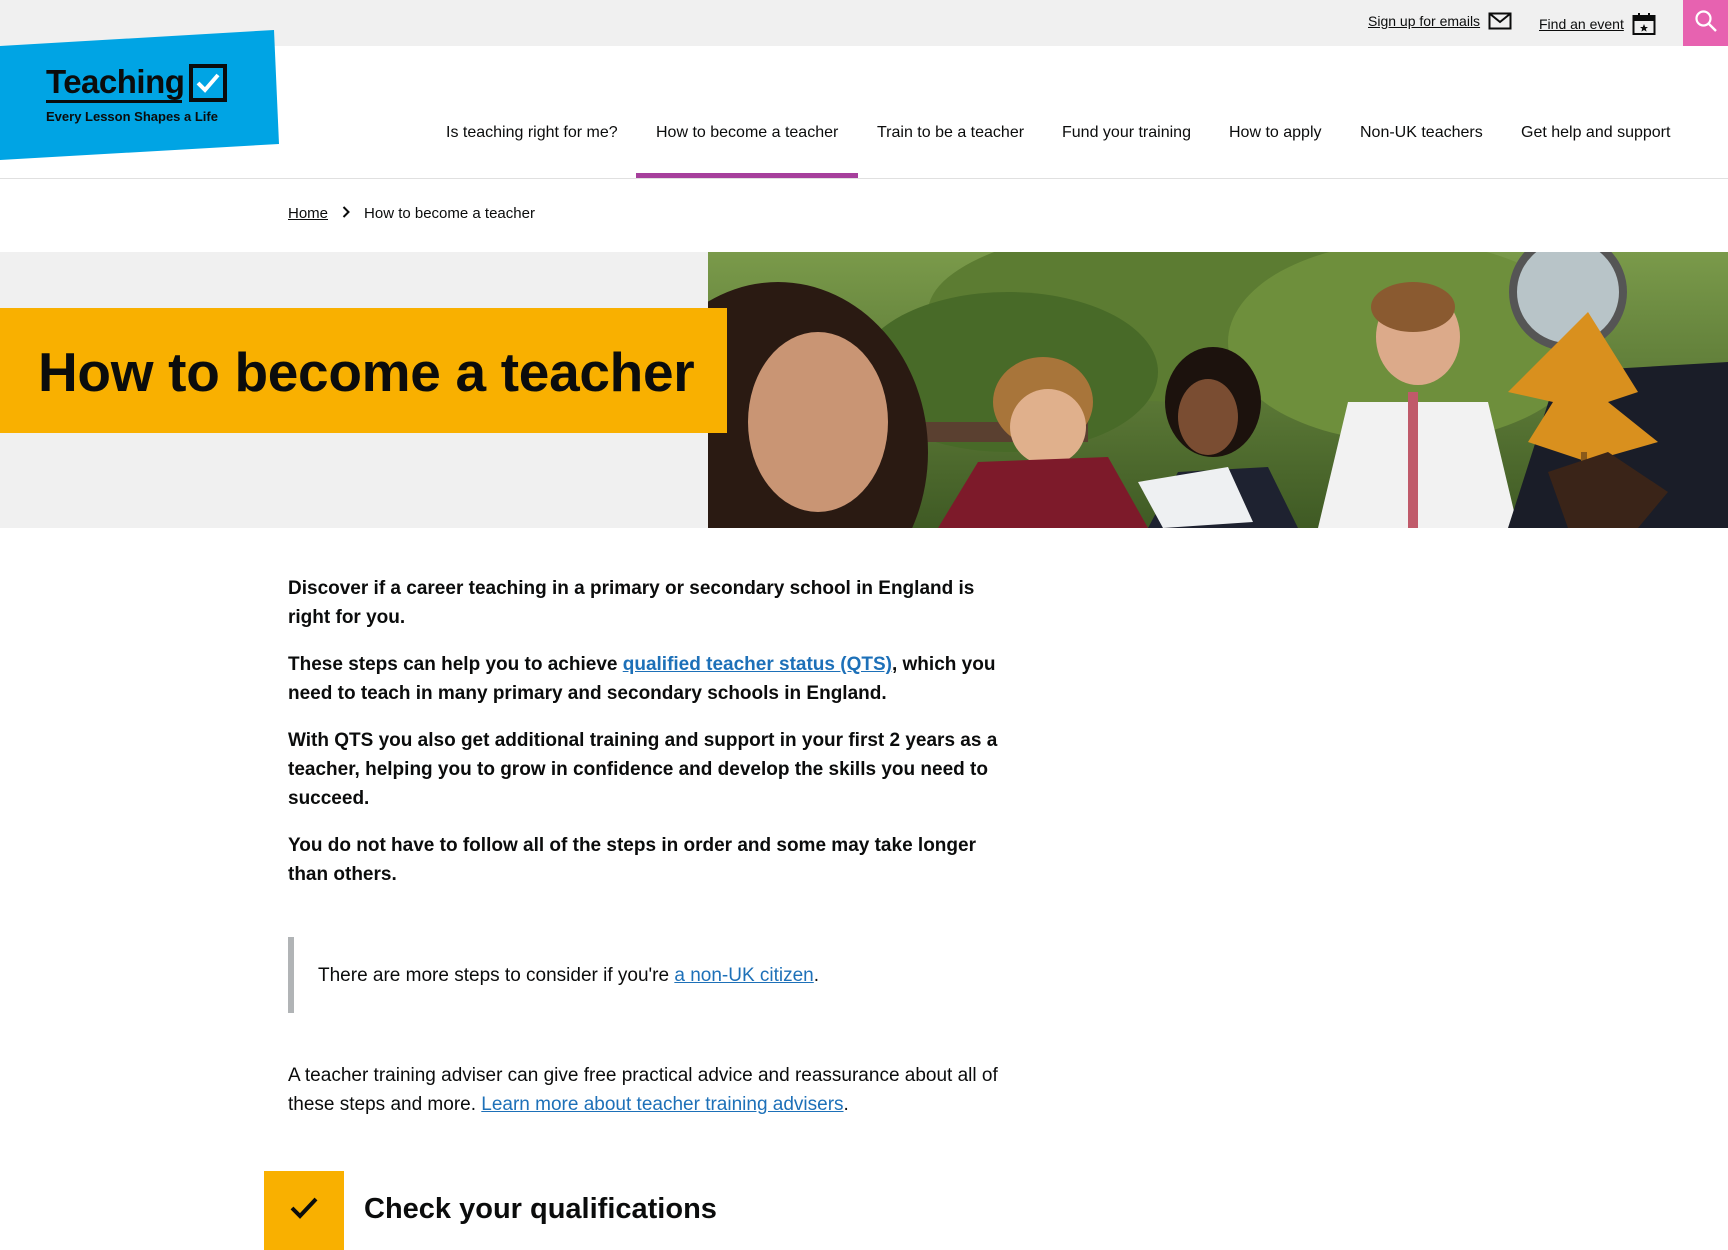 The height and width of the screenshot is (1250, 1728). What do you see at coordinates (132, 116) in the screenshot?
I see `logo-tagline: Every Lesson Shapes a Life` at bounding box center [132, 116].